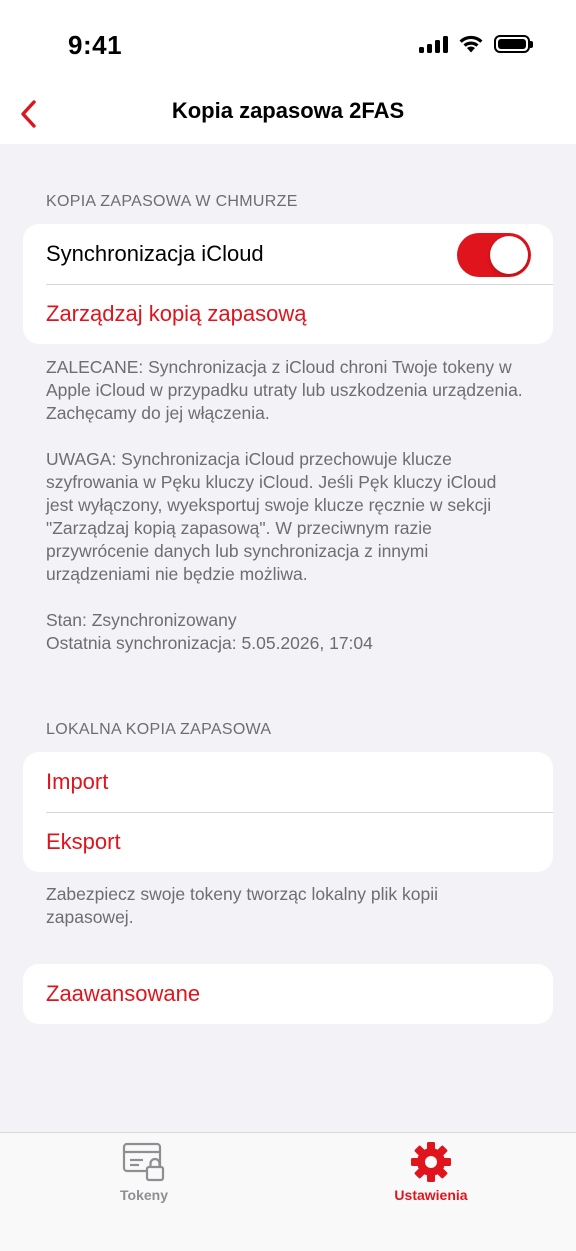 This screenshot has width=576, height=1251. What do you see at coordinates (288, 110) in the screenshot?
I see `page-title: Kopia zapasowa 2FAS` at bounding box center [288, 110].